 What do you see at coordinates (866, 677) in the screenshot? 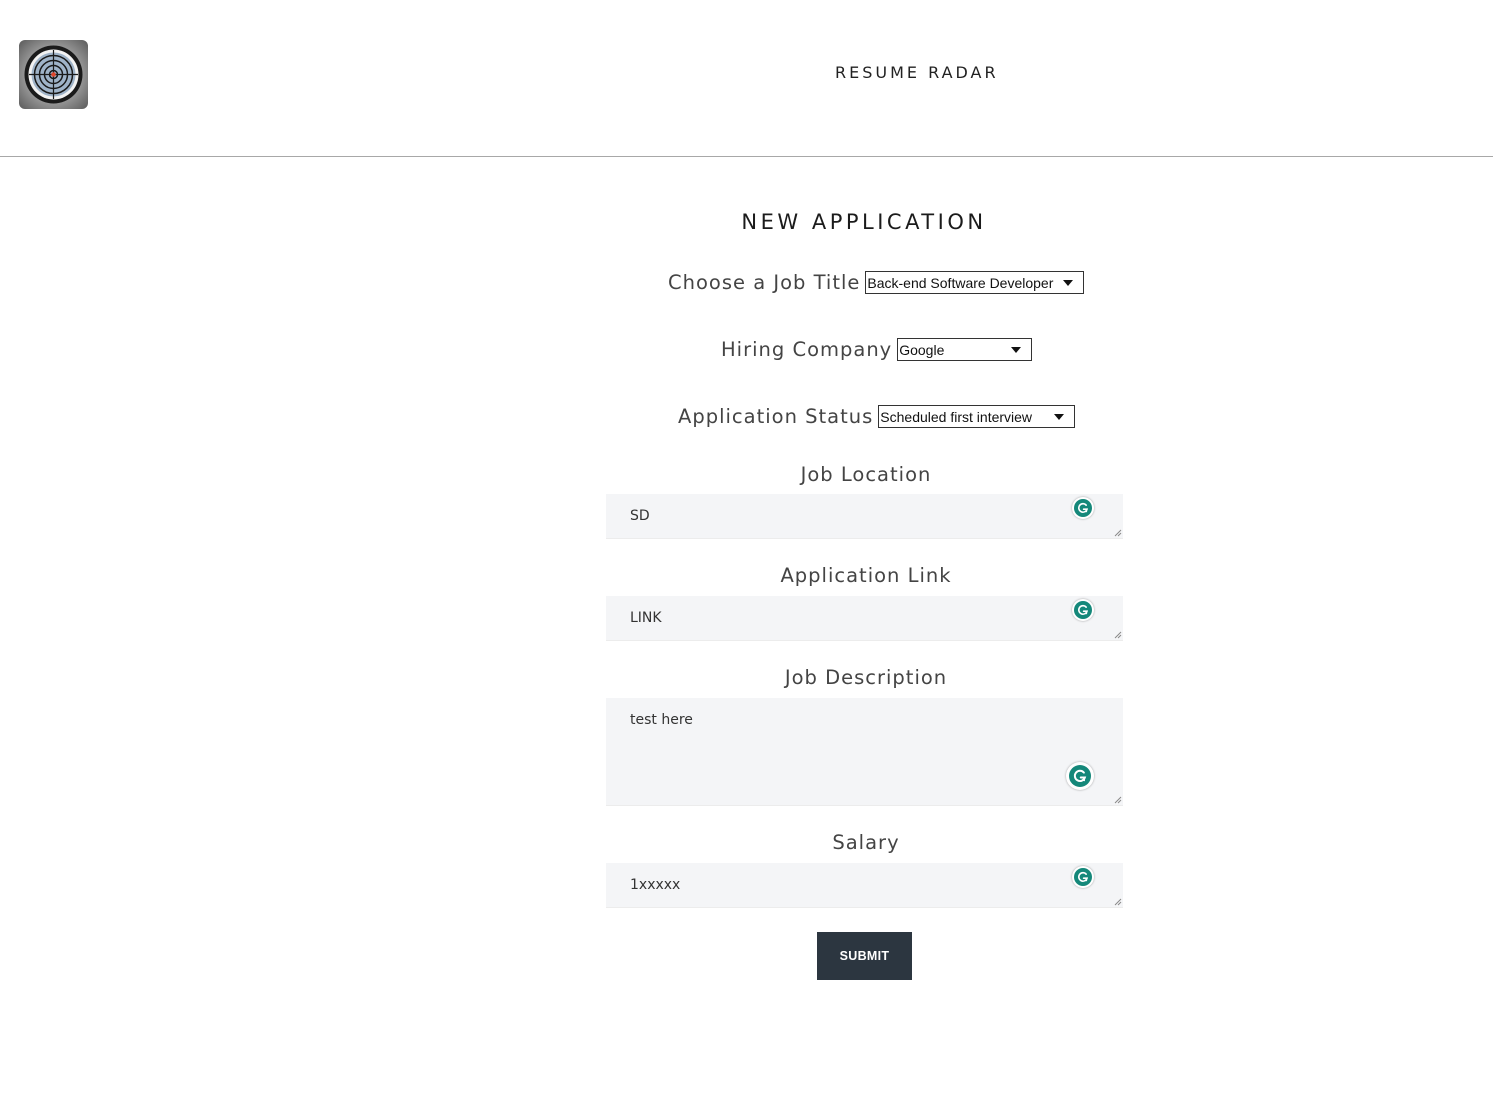
I see `job-description-label: Job Description` at bounding box center [866, 677].